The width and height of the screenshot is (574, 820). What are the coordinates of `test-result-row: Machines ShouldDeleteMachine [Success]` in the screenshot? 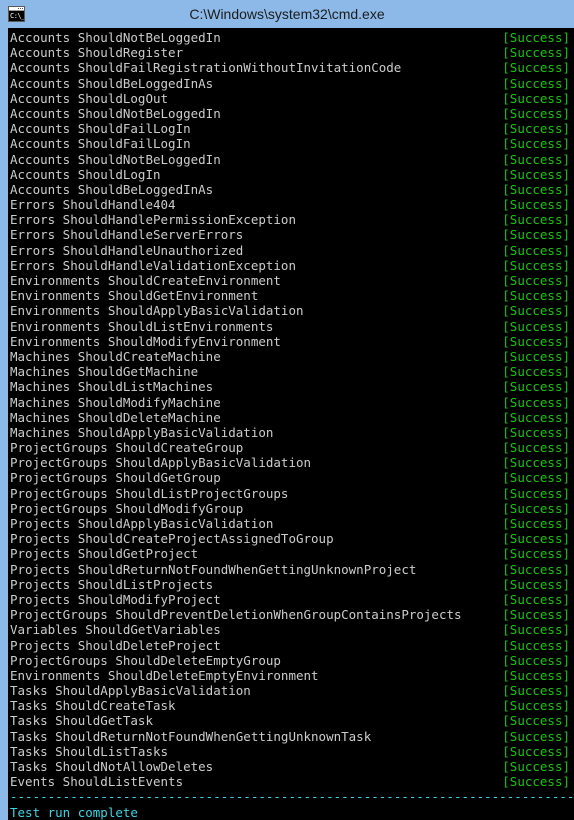 It's located at (291, 417).